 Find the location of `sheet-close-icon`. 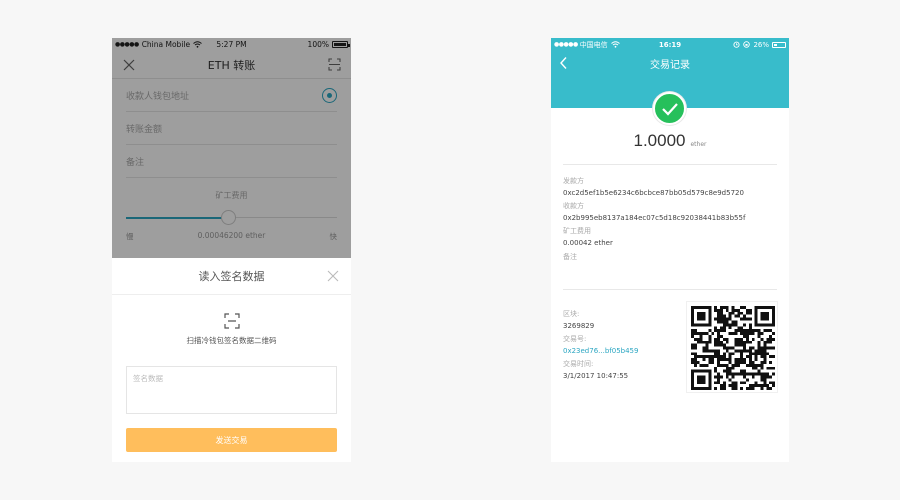

sheet-close-icon is located at coordinates (333, 276).